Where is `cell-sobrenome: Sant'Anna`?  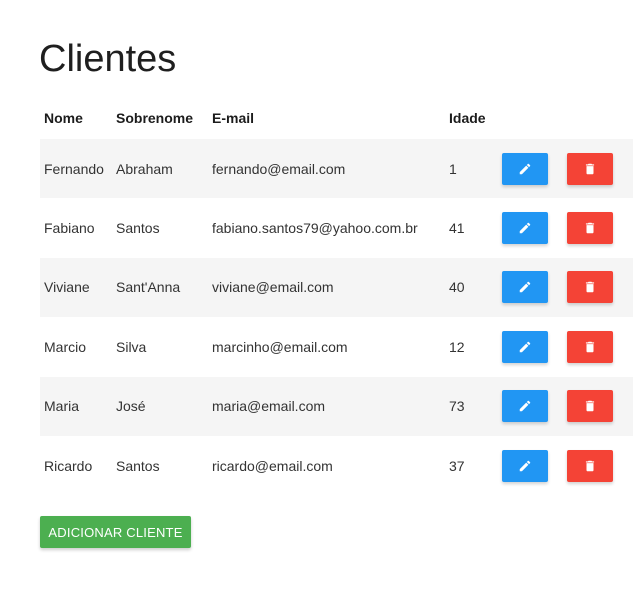
cell-sobrenome: Sant'Anna is located at coordinates (148, 287).